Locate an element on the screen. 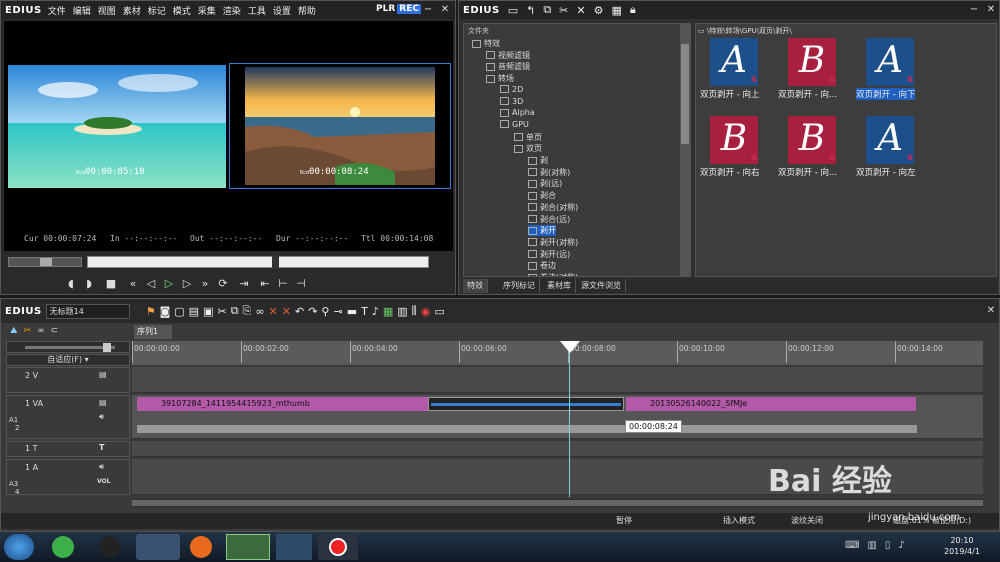  tree-item: 剥合(远) is located at coordinates (549, 219).